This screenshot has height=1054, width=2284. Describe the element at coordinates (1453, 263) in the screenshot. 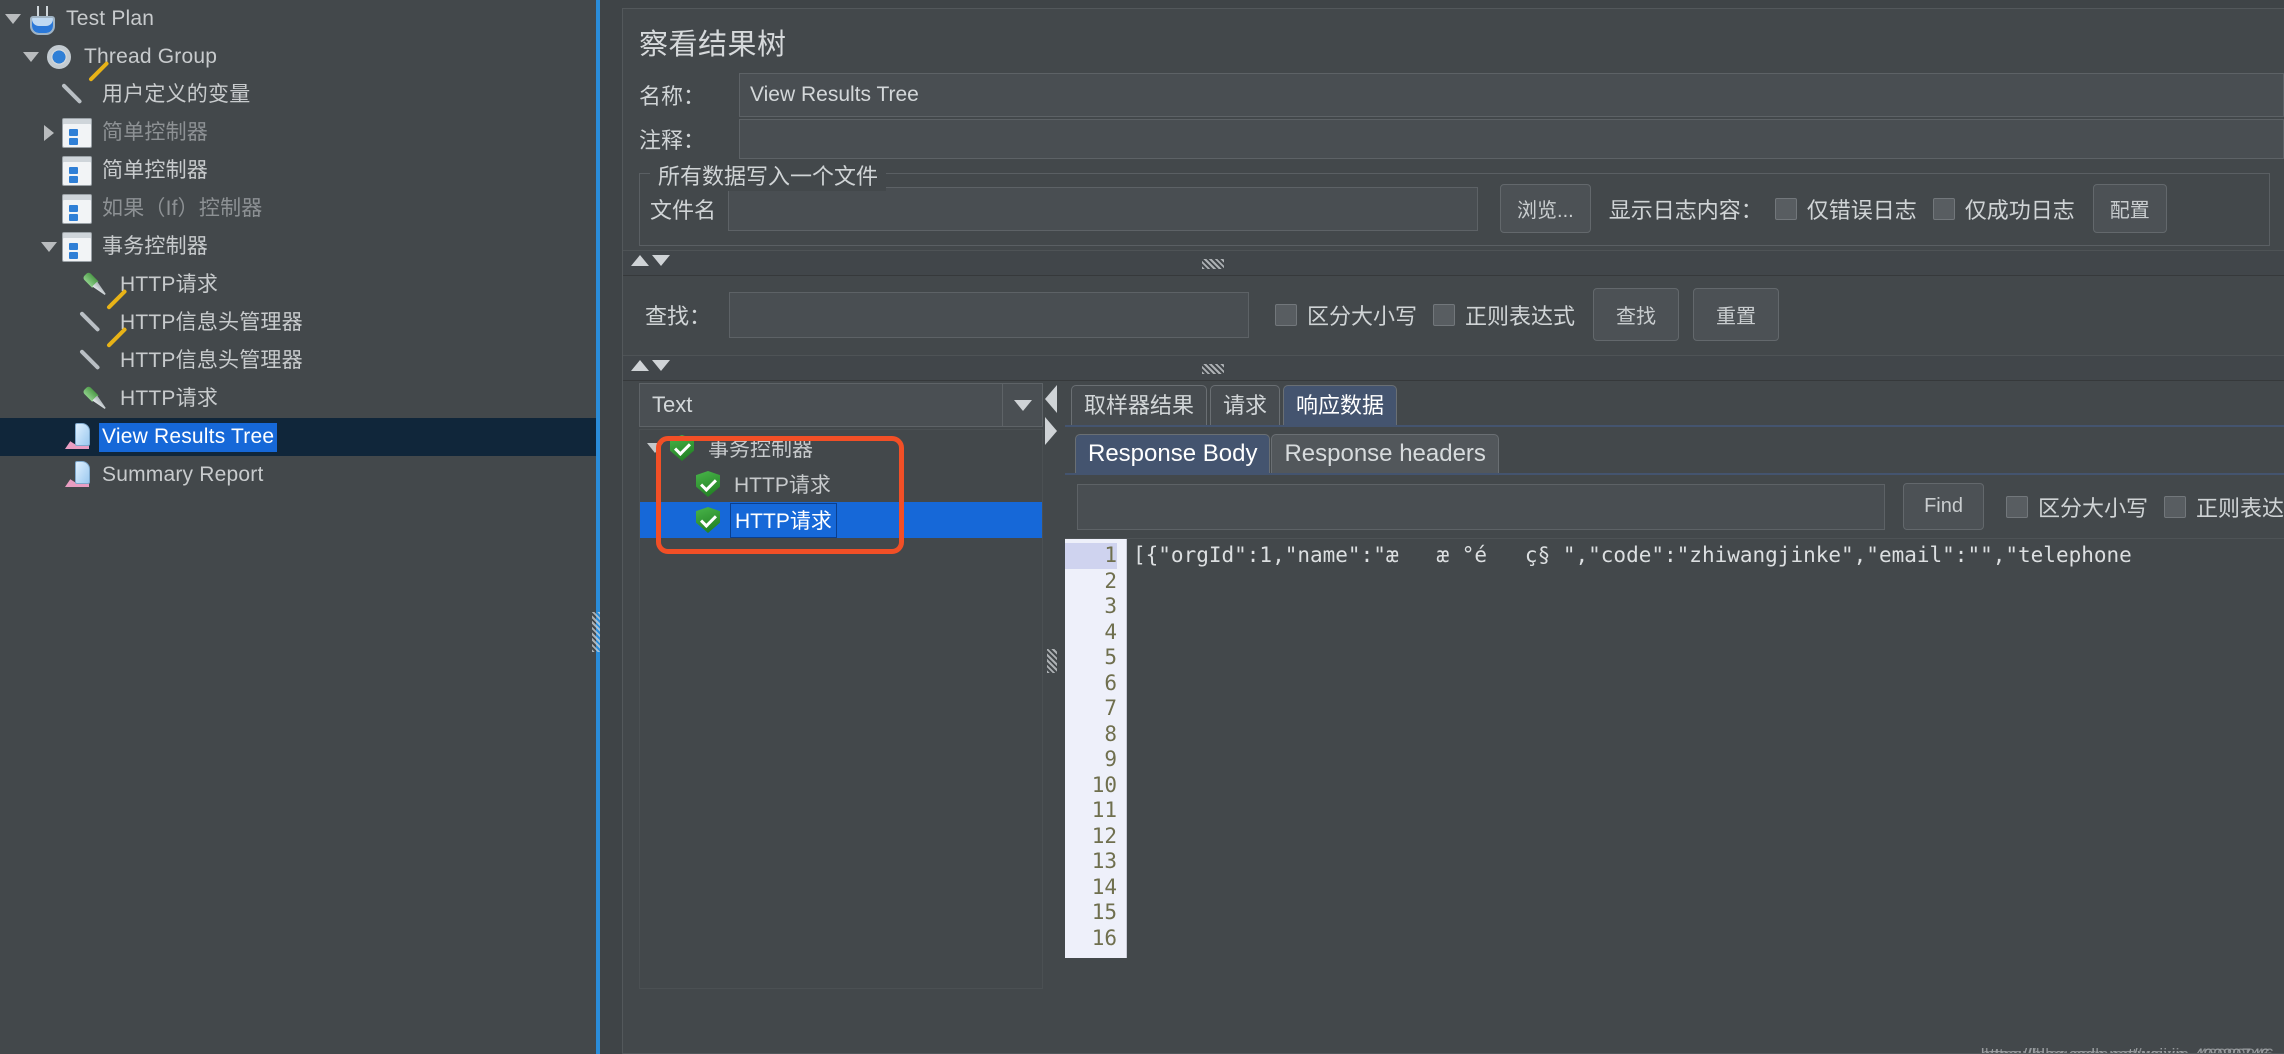

I see `splitter-top` at that location.